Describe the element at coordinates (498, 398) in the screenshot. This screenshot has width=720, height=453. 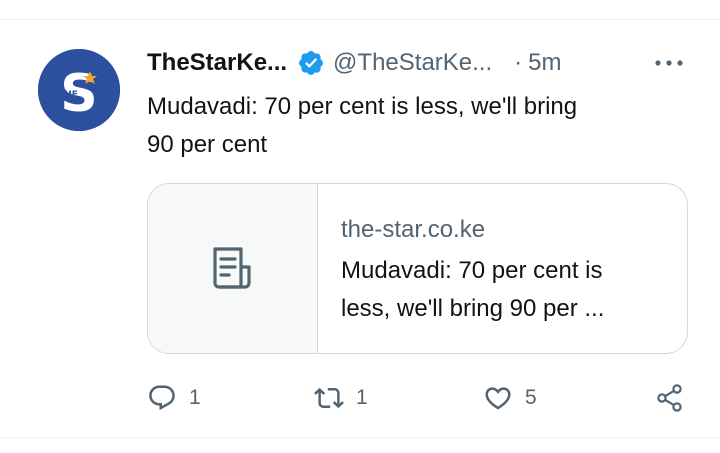
I see `like-icon` at that location.